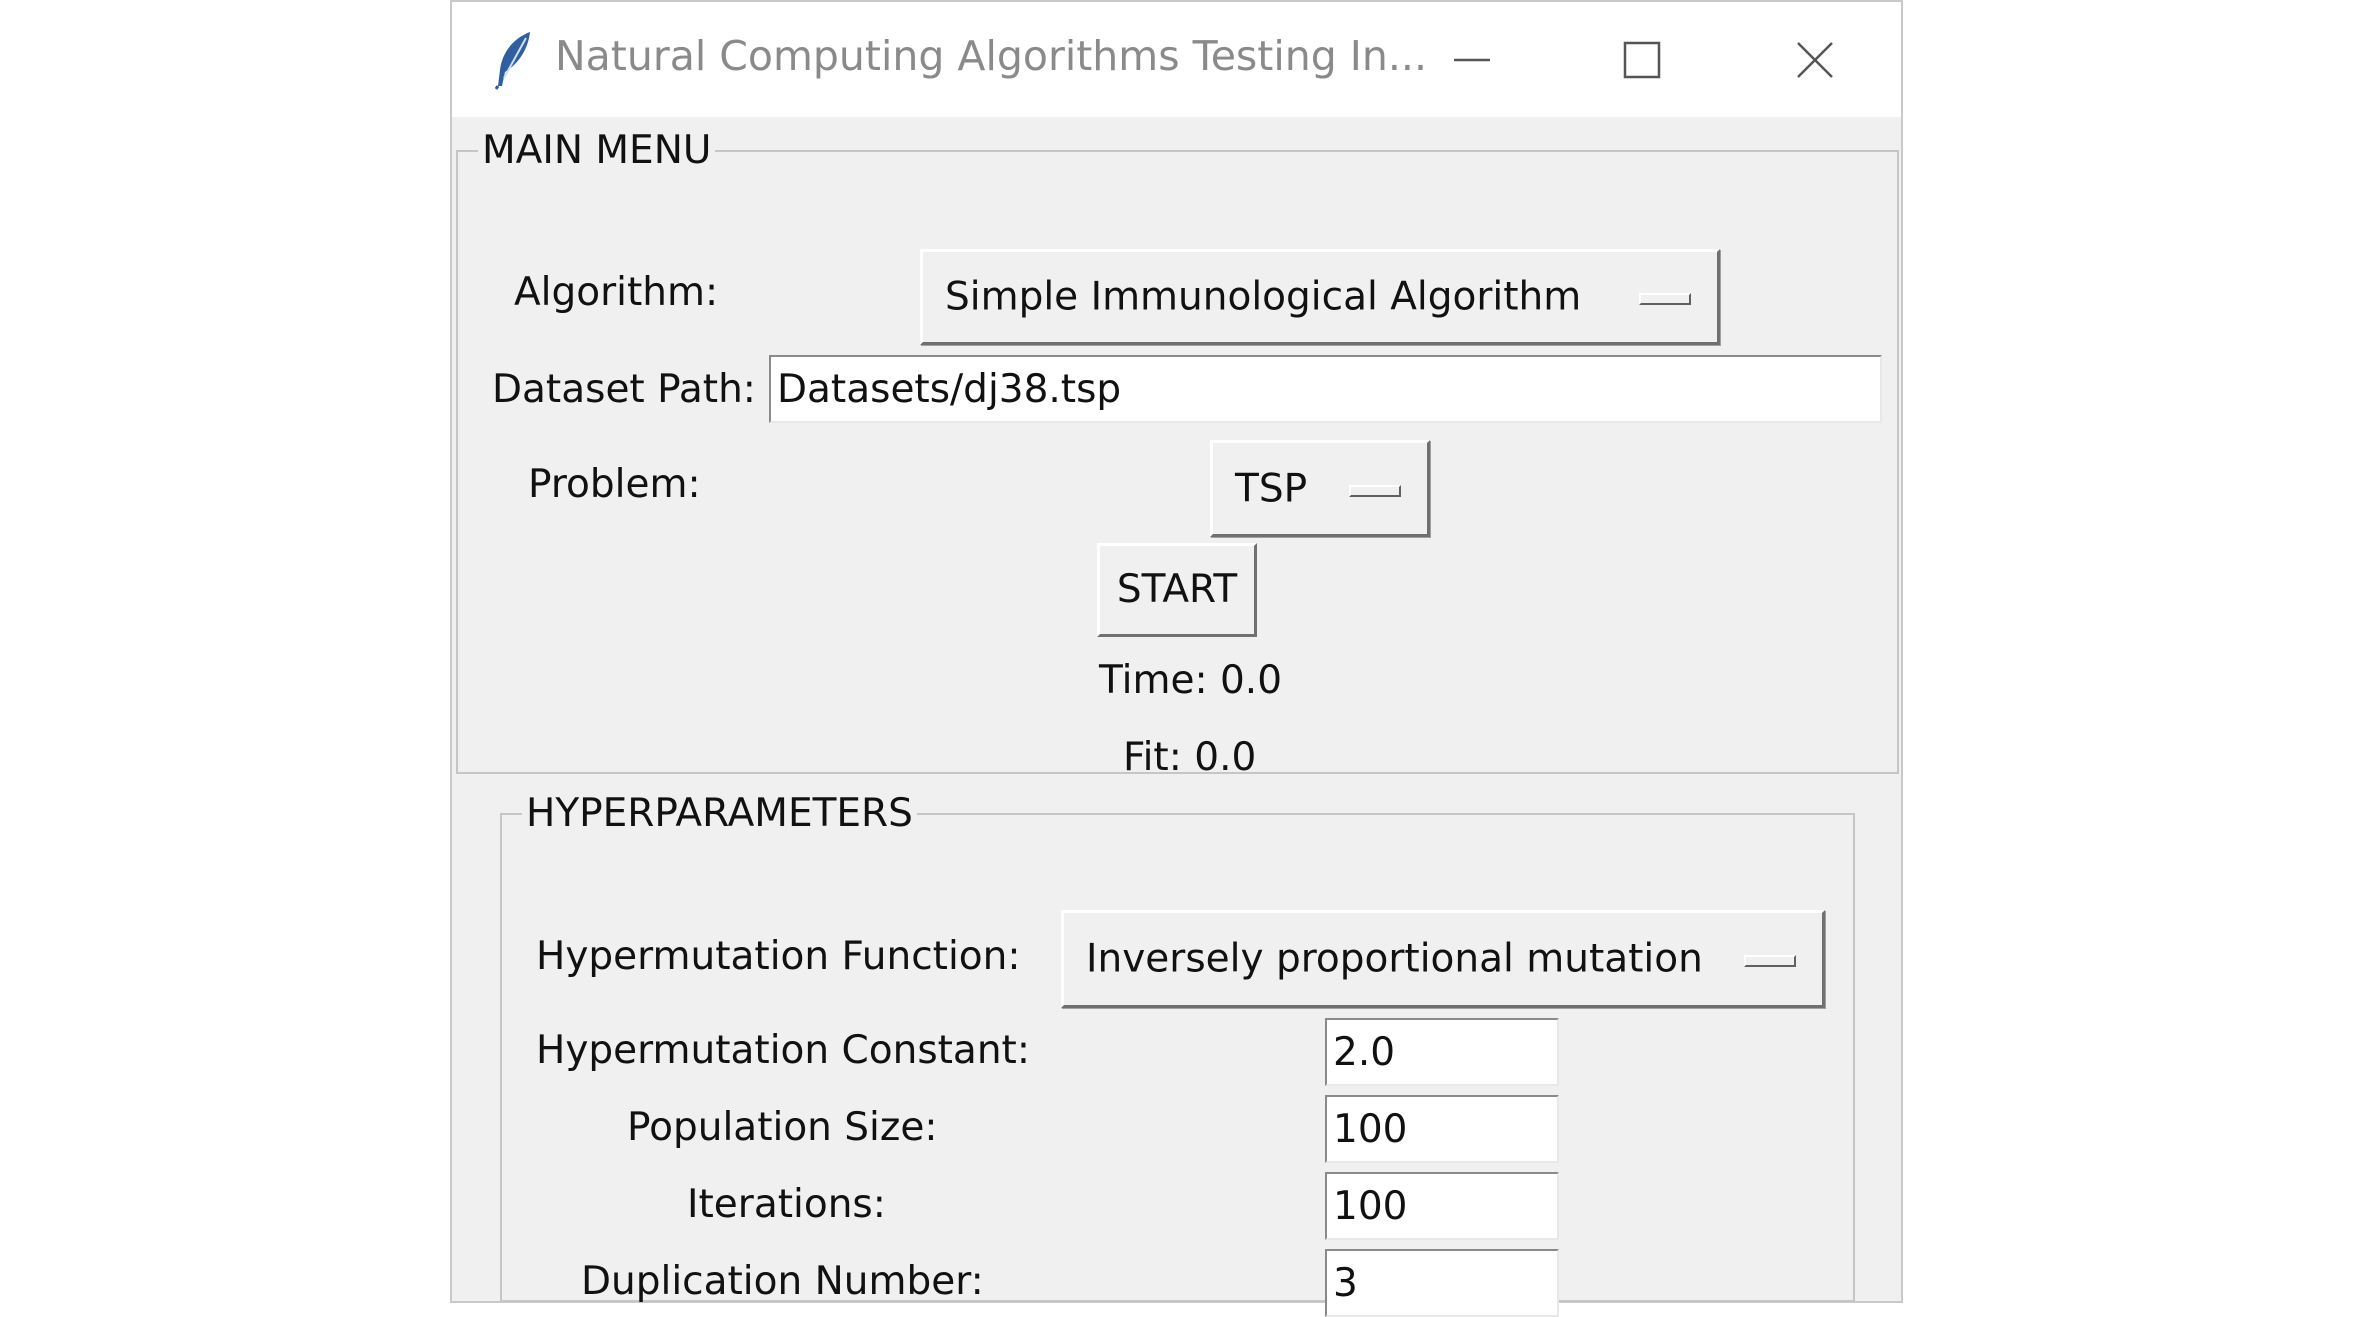  What do you see at coordinates (1190, 757) in the screenshot?
I see `fit-readout: Fit: 0.0` at bounding box center [1190, 757].